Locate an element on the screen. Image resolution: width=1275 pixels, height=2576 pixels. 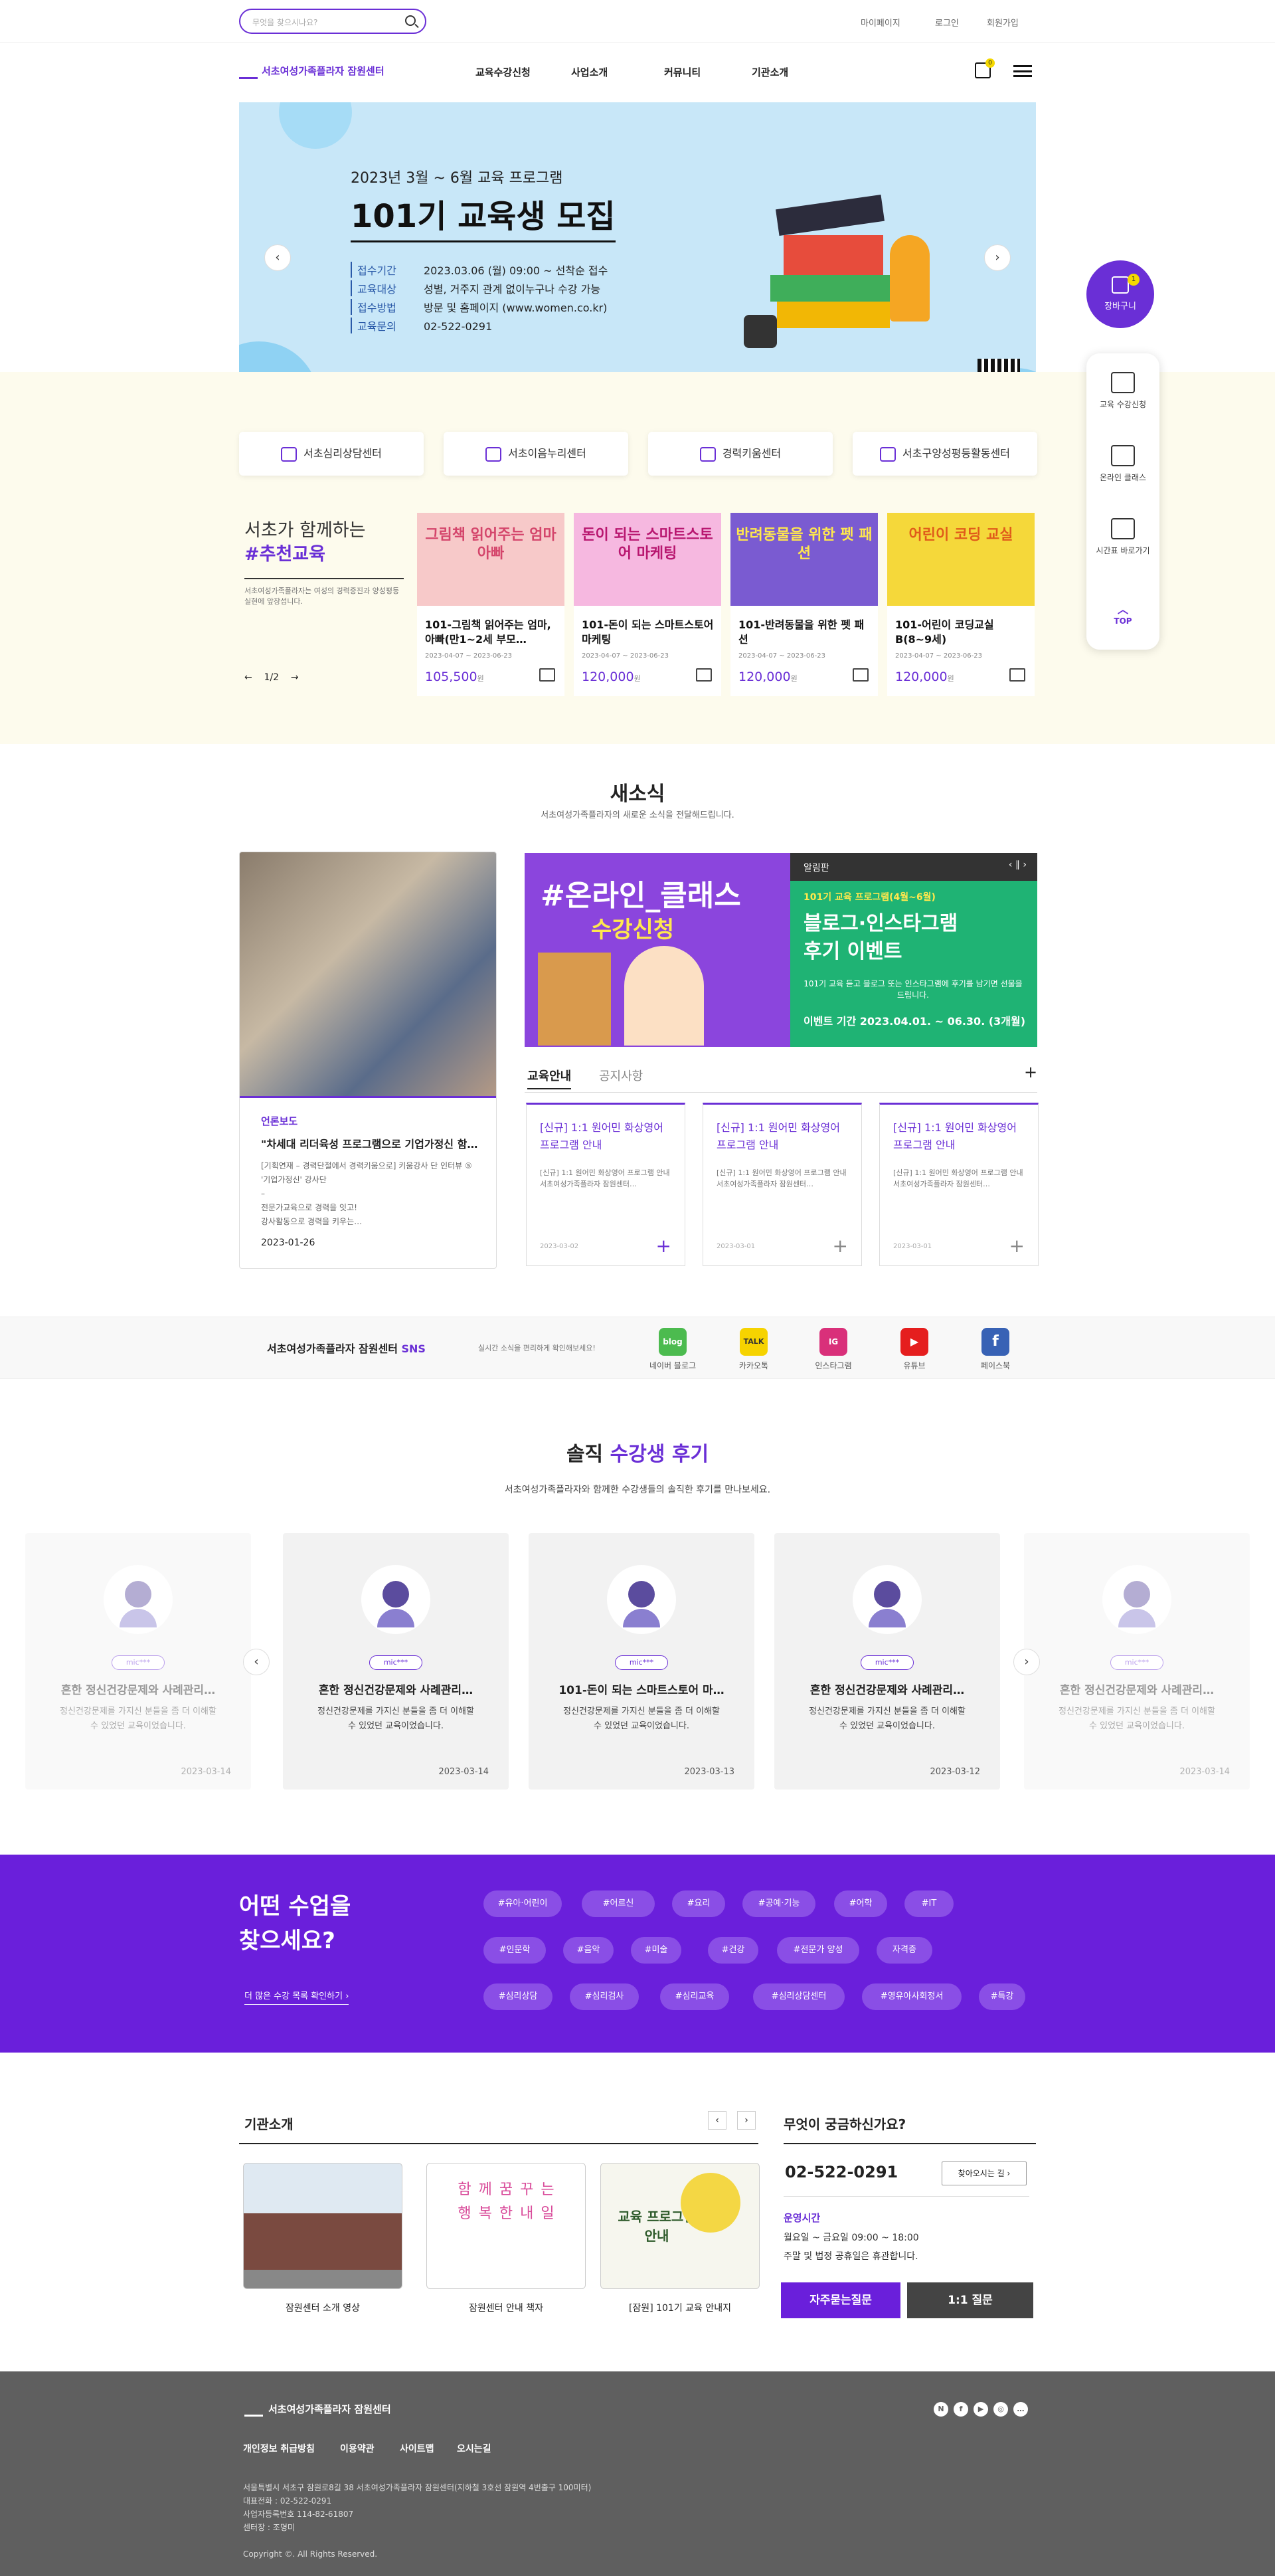
center-link-equality: 서초구양성평등활동센터 is located at coordinates (945, 454).